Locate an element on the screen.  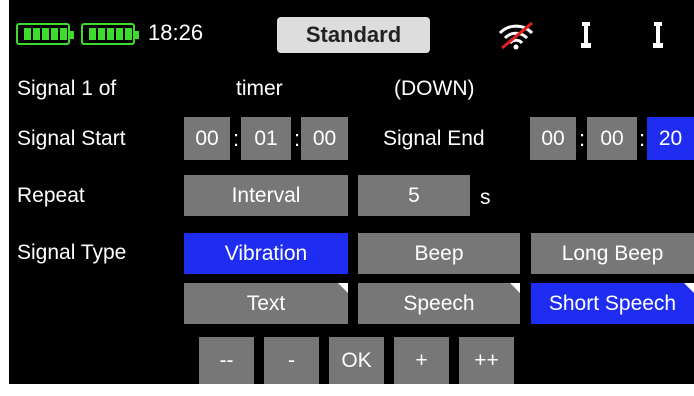
increment-button: + is located at coordinates (421, 360).